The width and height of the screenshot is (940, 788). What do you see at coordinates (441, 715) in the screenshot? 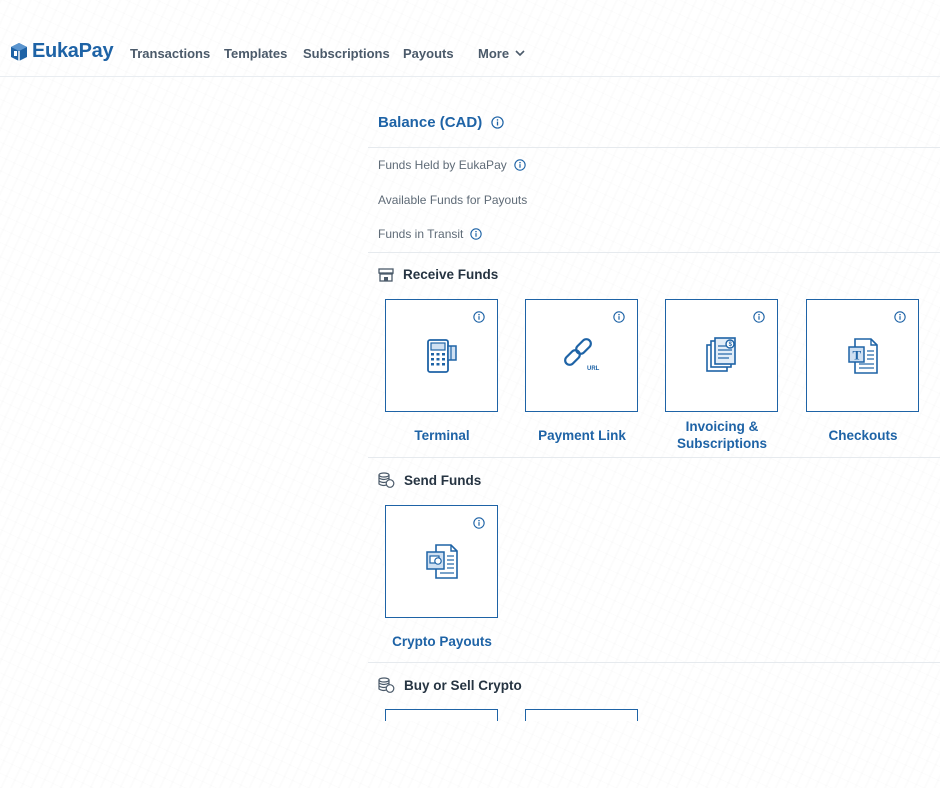
I see `buy-crypto-card` at bounding box center [441, 715].